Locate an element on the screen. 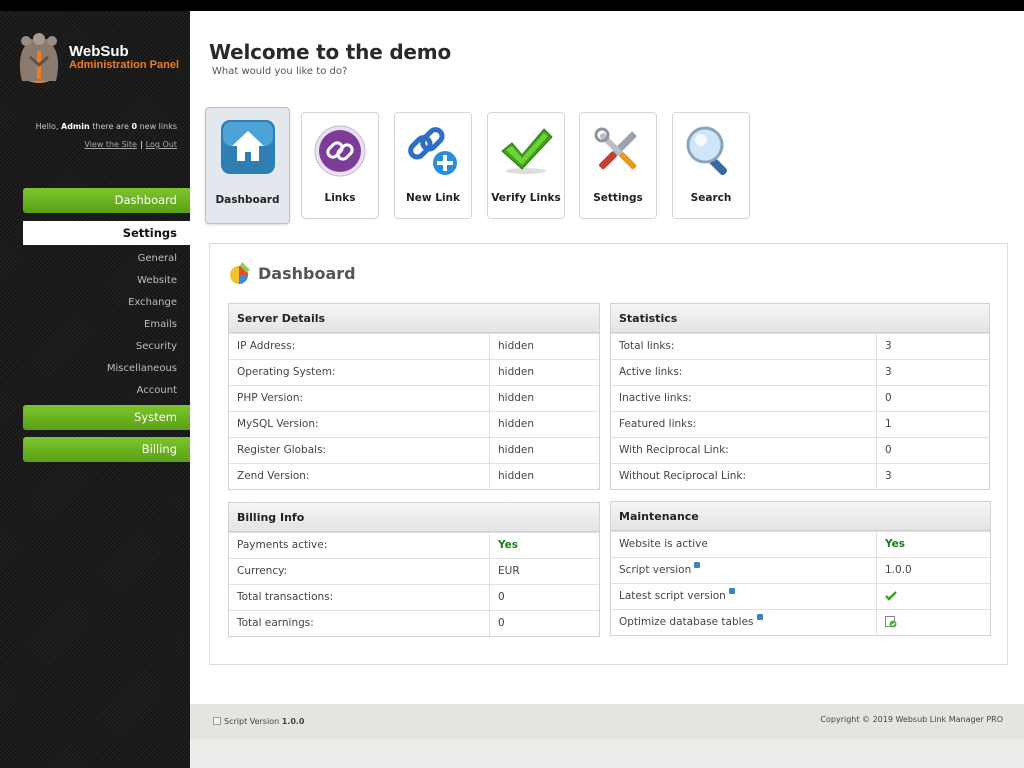  username: Admin is located at coordinates (75, 126).